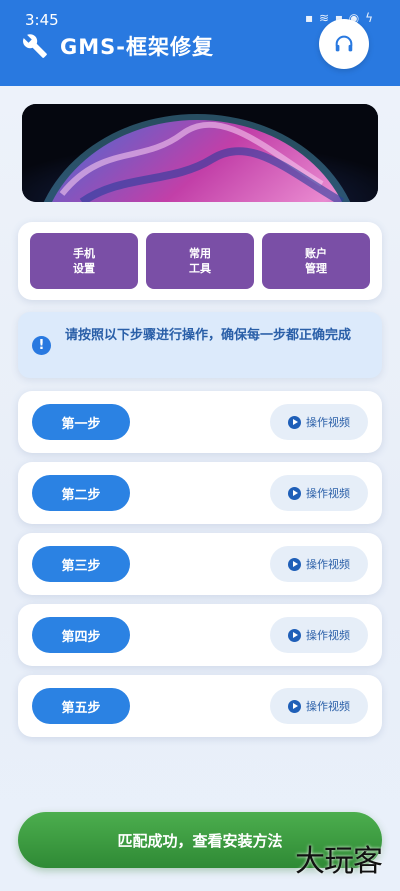 The image size is (400, 891). Describe the element at coordinates (81, 635) in the screenshot. I see `step-4-button: 第四步` at that location.